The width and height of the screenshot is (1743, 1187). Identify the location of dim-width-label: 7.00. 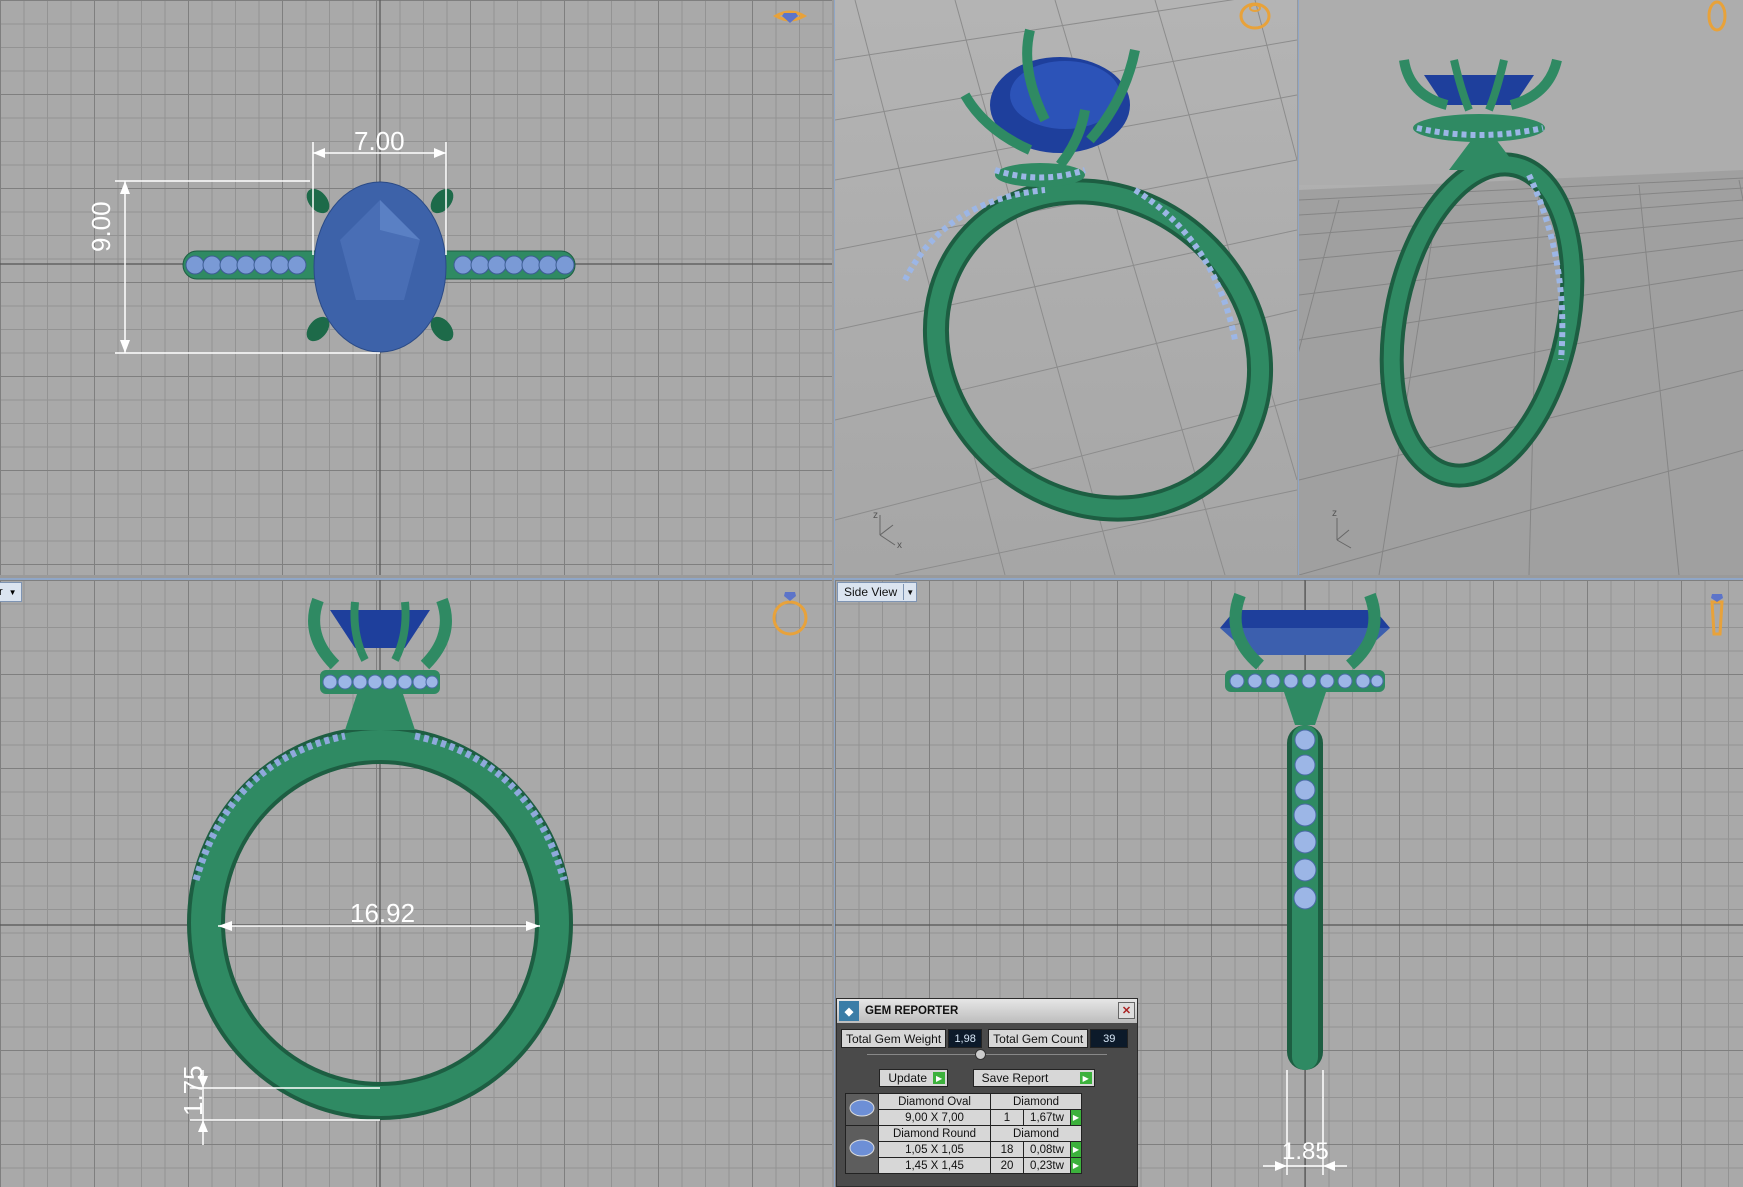
(379, 141).